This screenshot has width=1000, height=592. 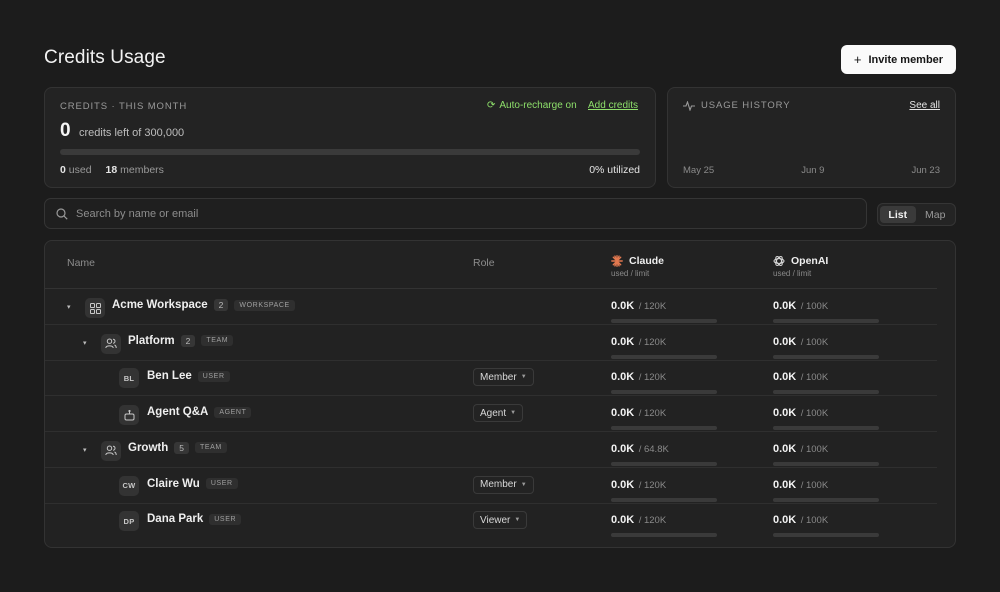 What do you see at coordinates (898, 59) in the screenshot?
I see `invite-member-button: + Invite member` at bounding box center [898, 59].